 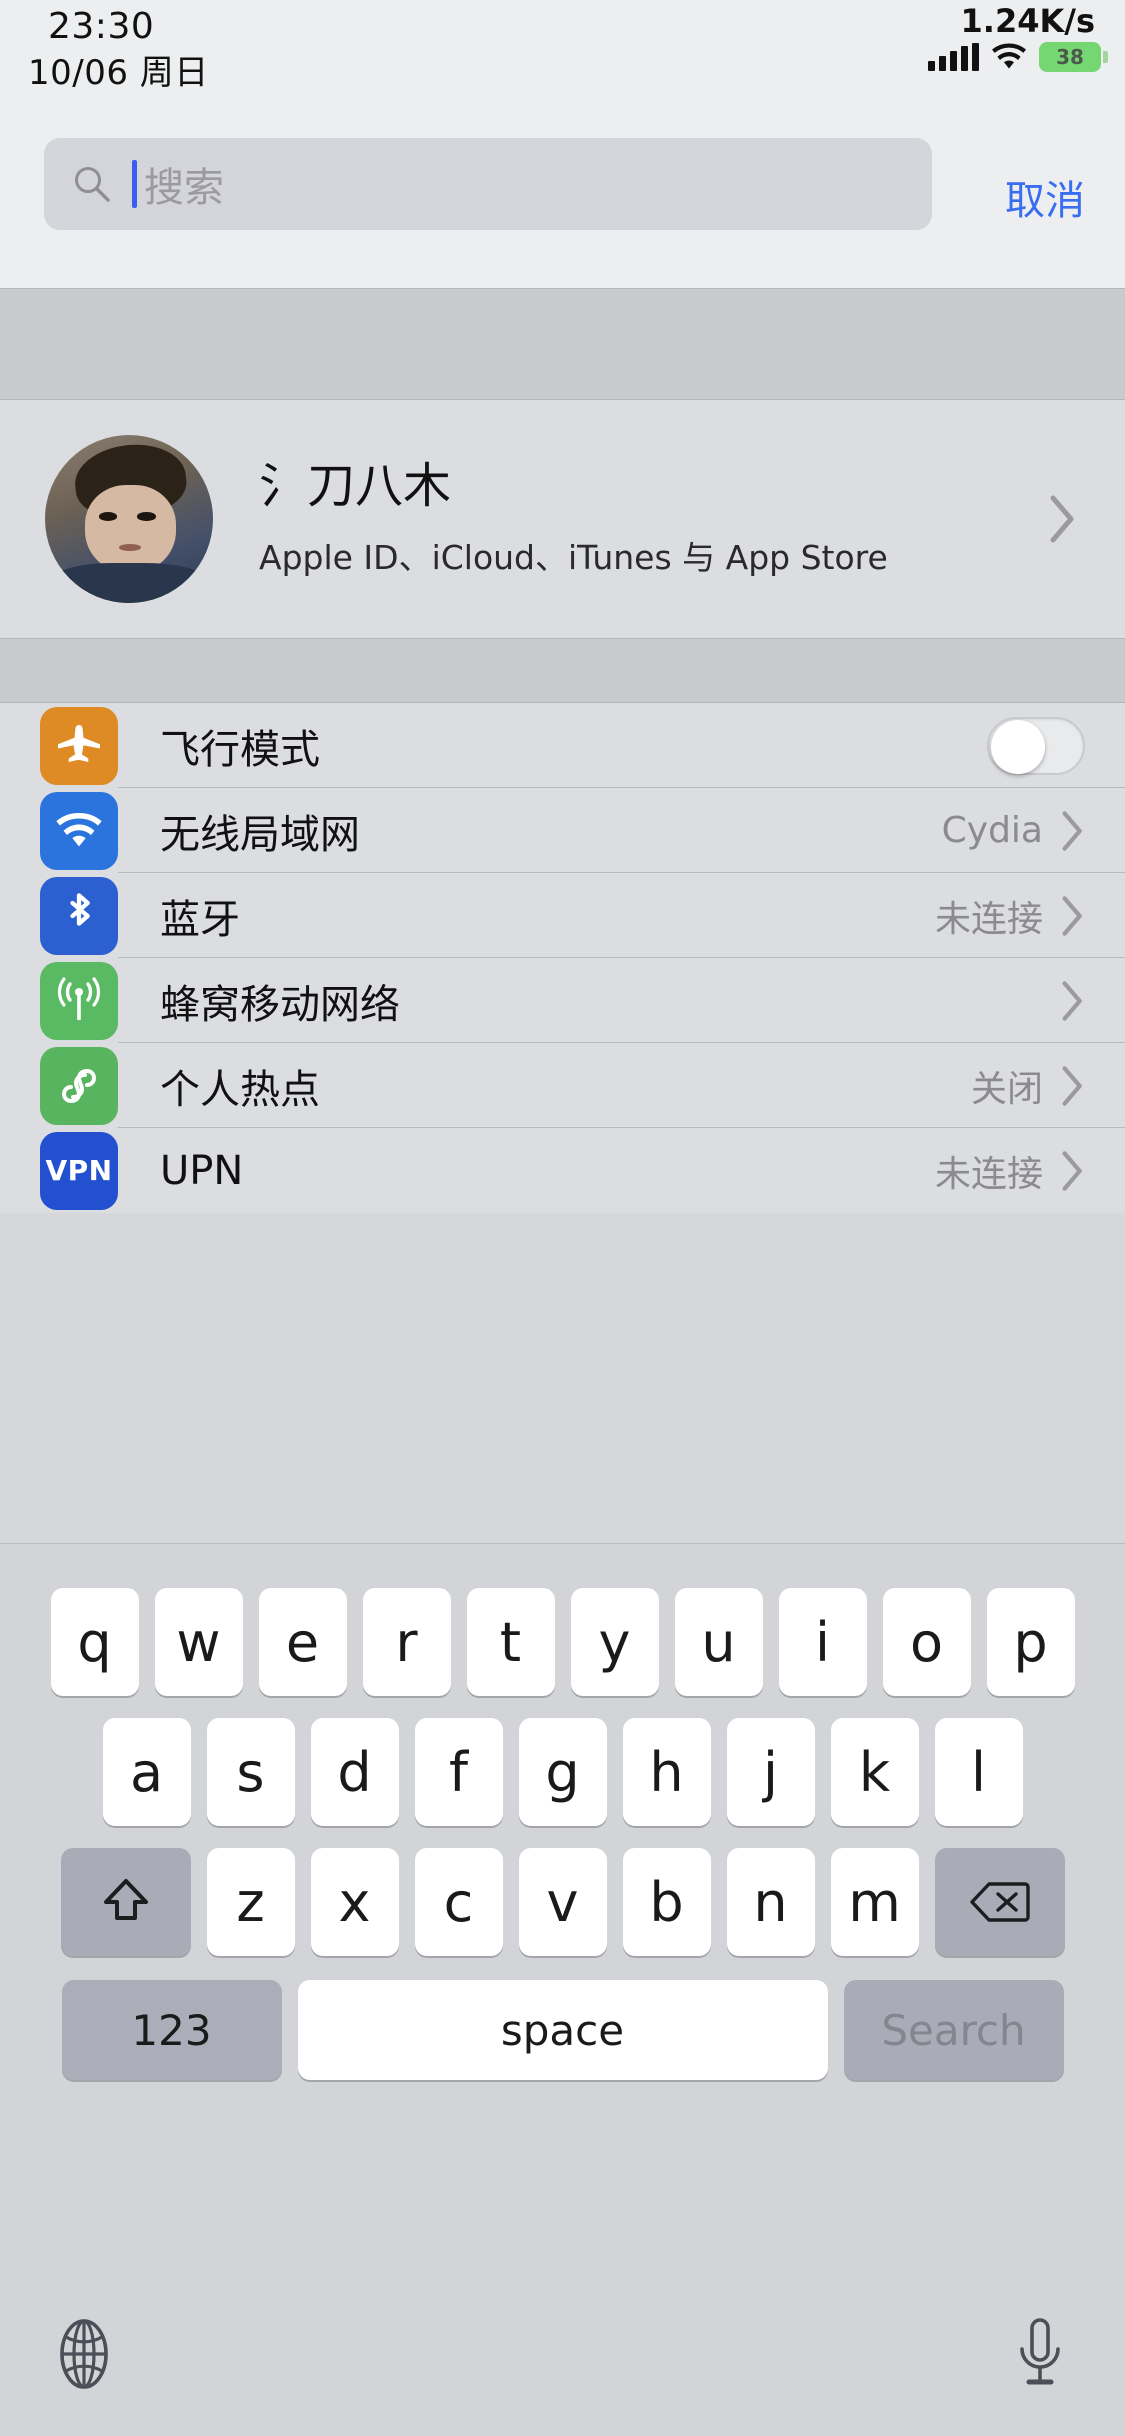 What do you see at coordinates (822, 1642) in the screenshot?
I see `key-i: i` at bounding box center [822, 1642].